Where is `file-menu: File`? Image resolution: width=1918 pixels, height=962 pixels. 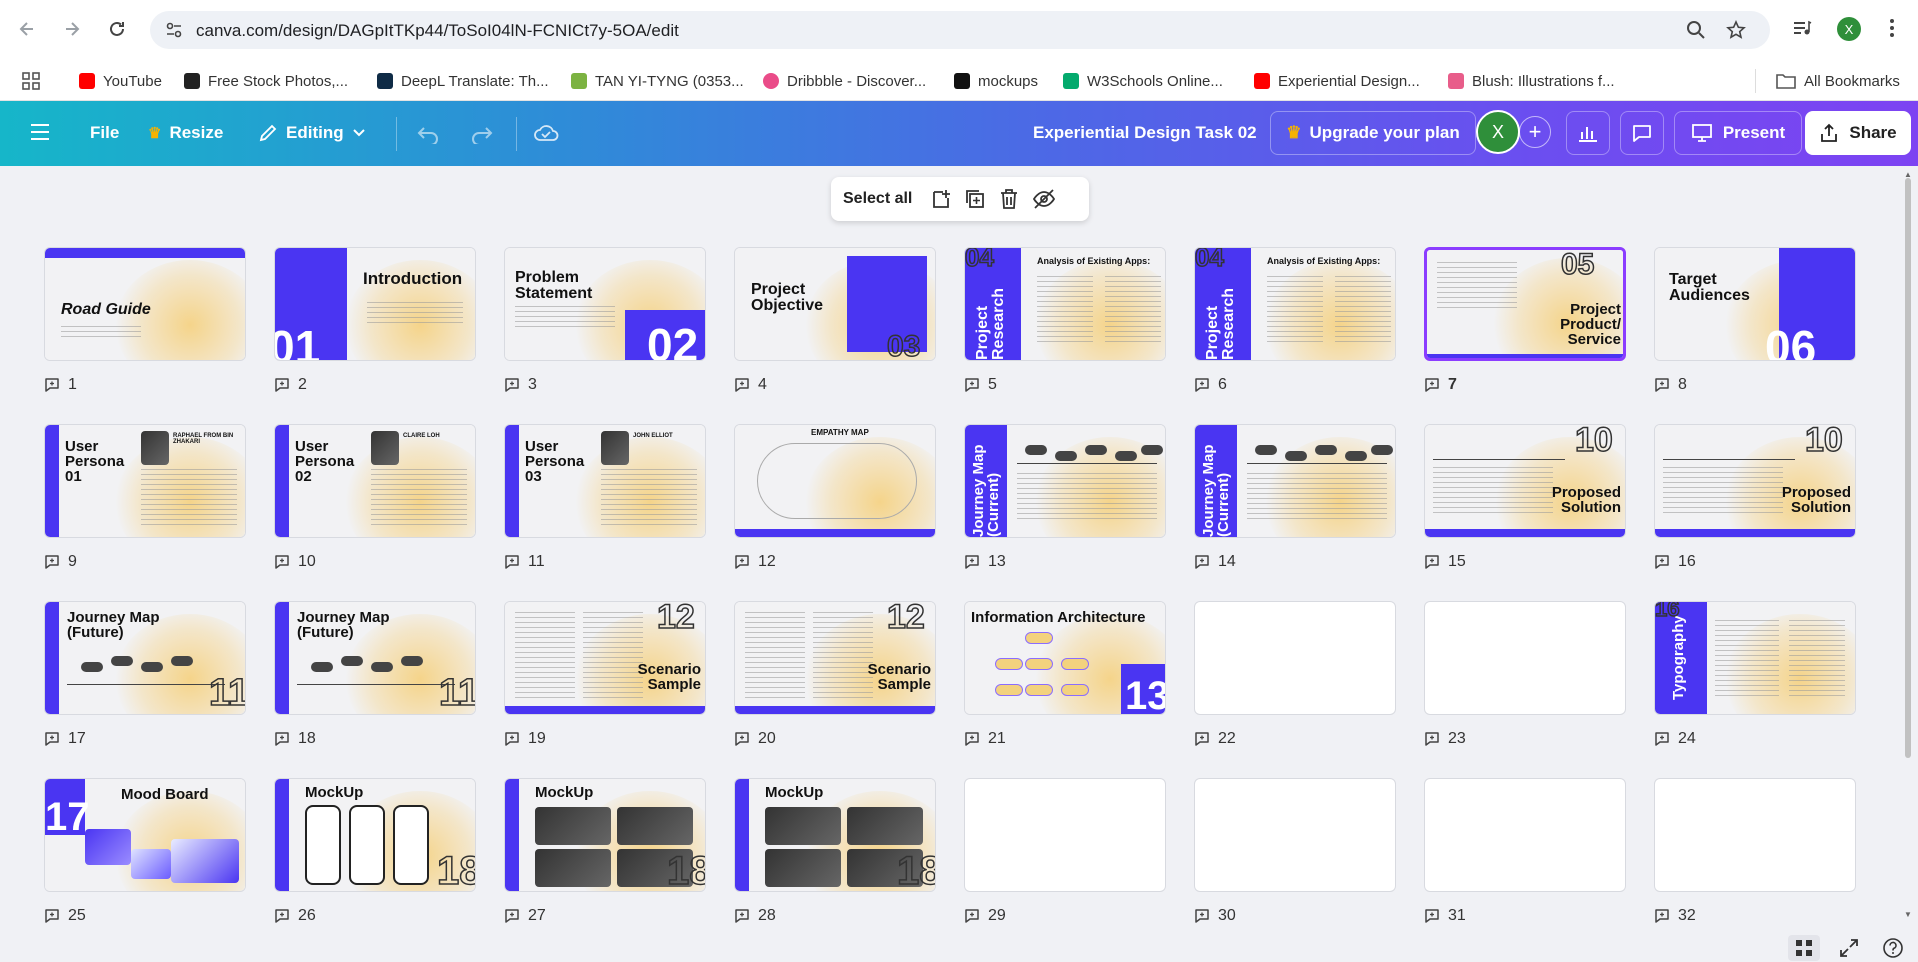
file-menu: File is located at coordinates (104, 133).